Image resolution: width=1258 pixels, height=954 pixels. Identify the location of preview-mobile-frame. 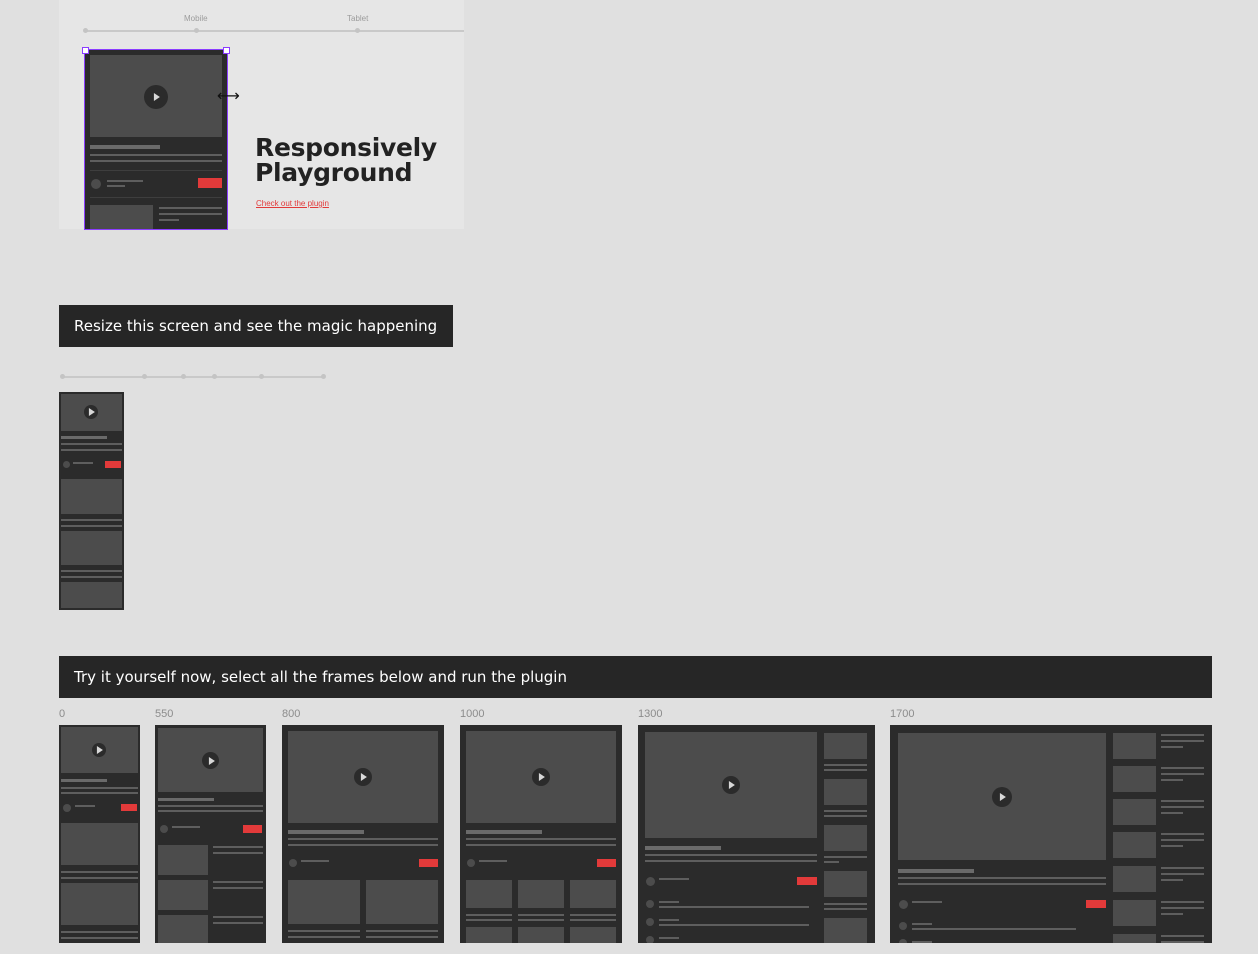
(91, 501).